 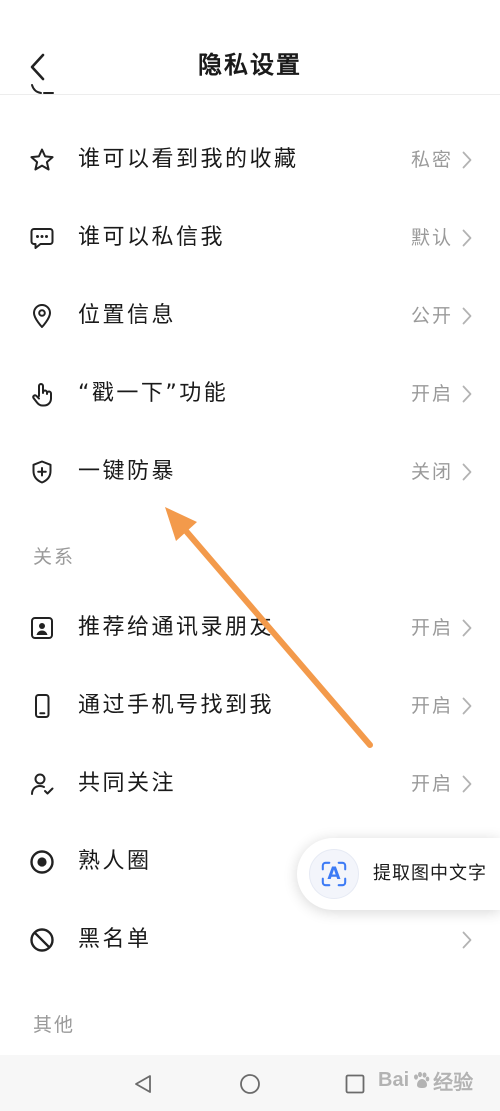 What do you see at coordinates (250, 65) in the screenshot?
I see `page-title: 隐私设置` at bounding box center [250, 65].